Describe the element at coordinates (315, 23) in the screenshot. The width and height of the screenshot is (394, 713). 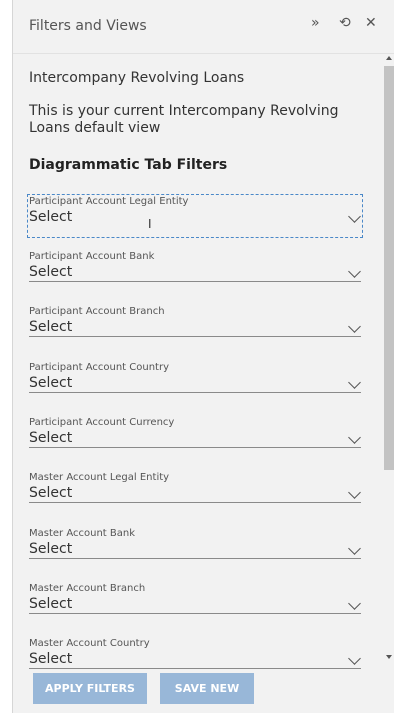
I see `double-chevron-right-icon: »` at that location.